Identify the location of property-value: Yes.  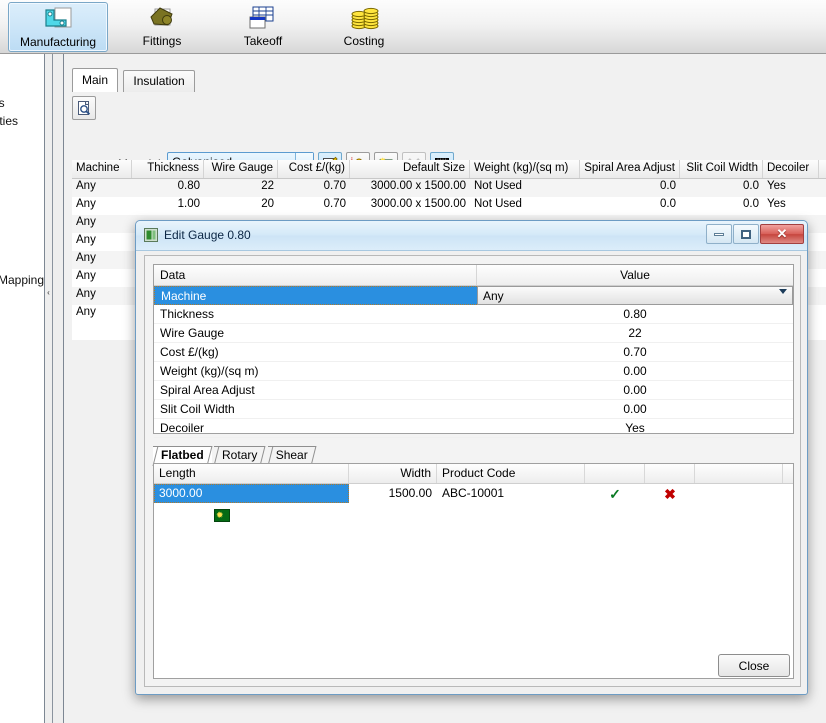
(635, 428).